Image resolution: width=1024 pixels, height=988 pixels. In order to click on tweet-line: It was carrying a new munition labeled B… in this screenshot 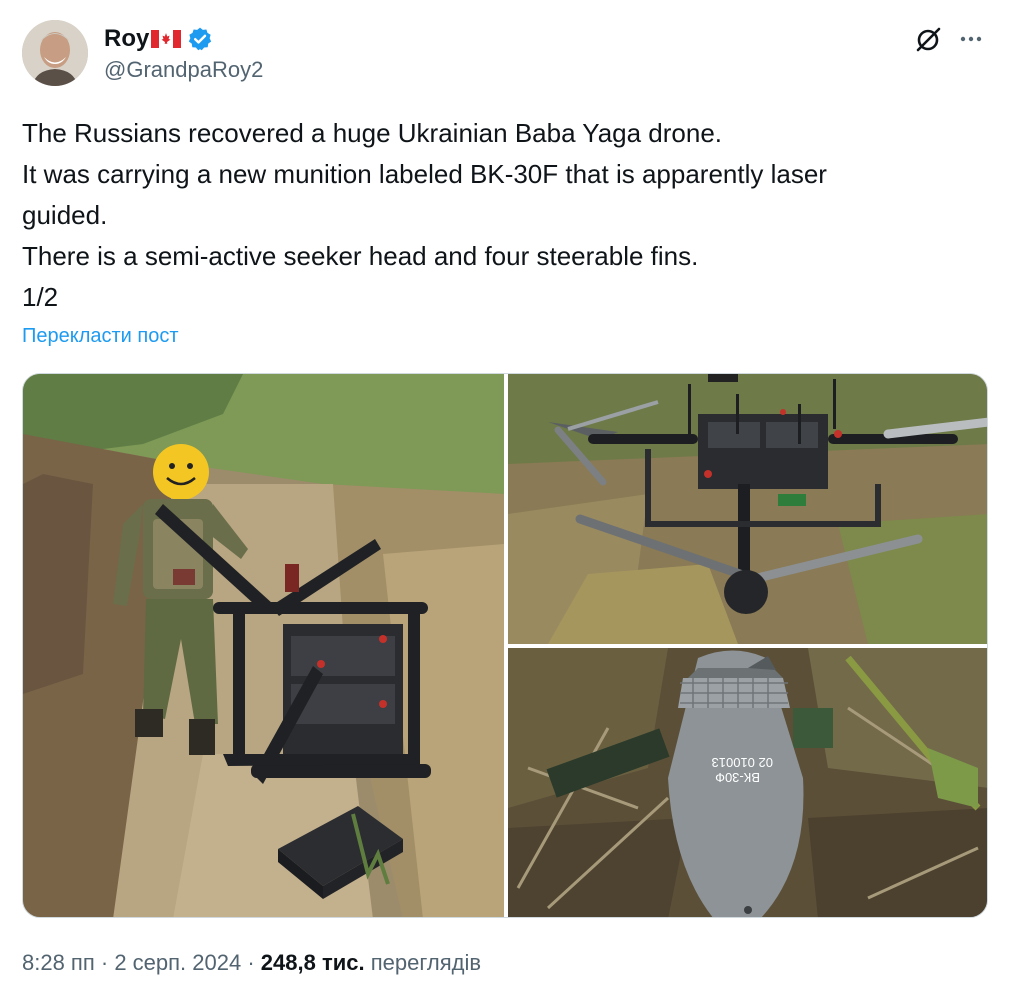, I will do `click(424, 174)`.